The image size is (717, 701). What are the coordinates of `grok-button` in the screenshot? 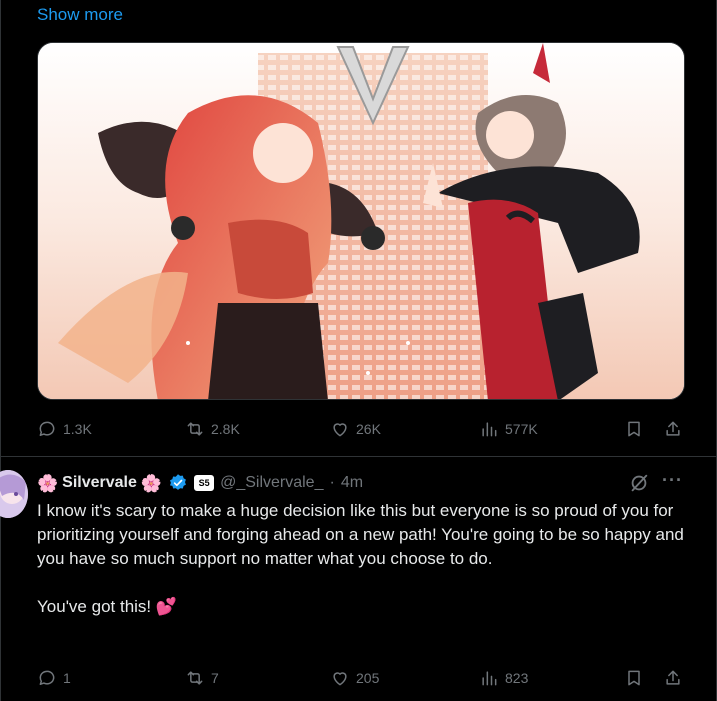 It's located at (639, 483).